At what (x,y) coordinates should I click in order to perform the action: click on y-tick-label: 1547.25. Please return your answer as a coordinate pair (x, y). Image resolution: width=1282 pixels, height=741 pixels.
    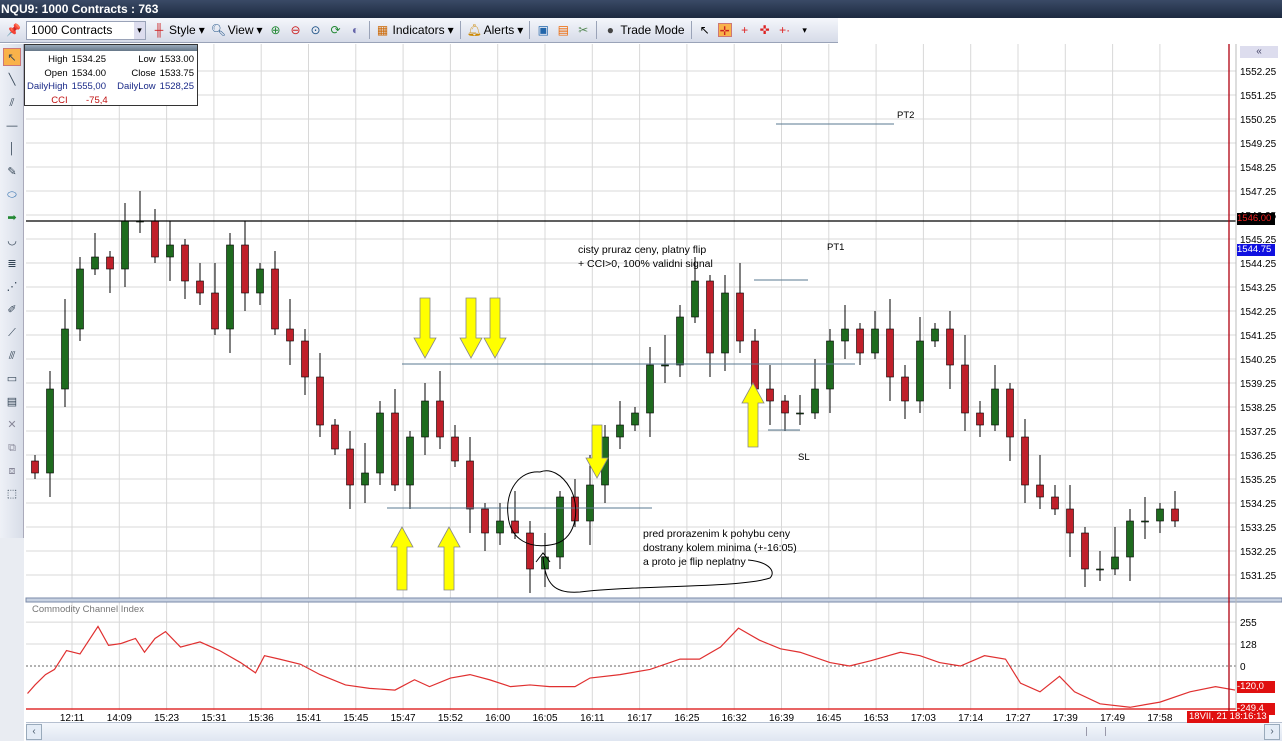
    Looking at the image, I should click on (1258, 192).